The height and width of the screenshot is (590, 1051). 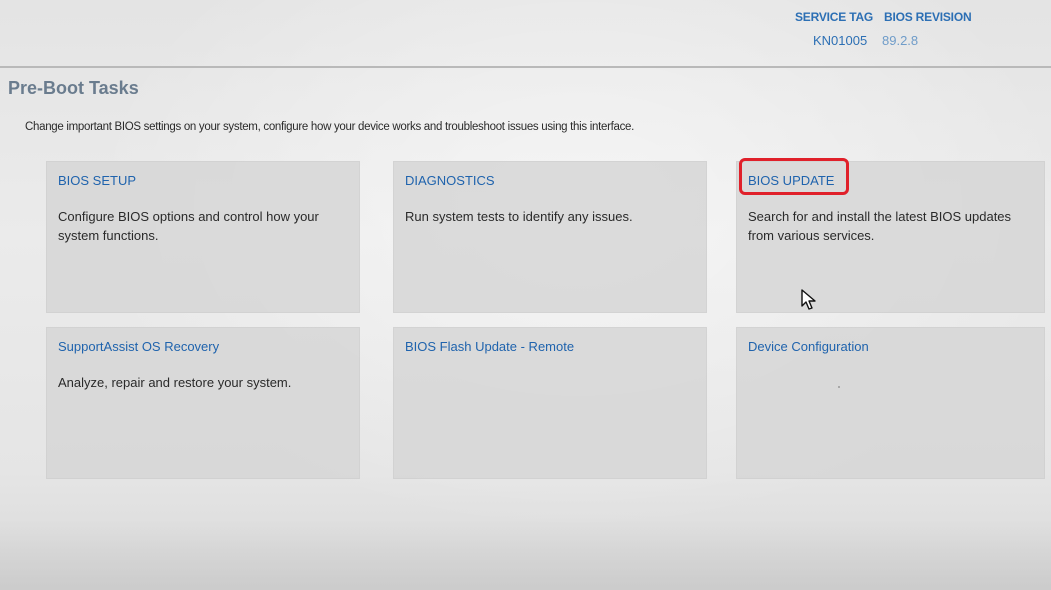 I want to click on bios-revision-label: BIOS REVISION, so click(x=928, y=17).